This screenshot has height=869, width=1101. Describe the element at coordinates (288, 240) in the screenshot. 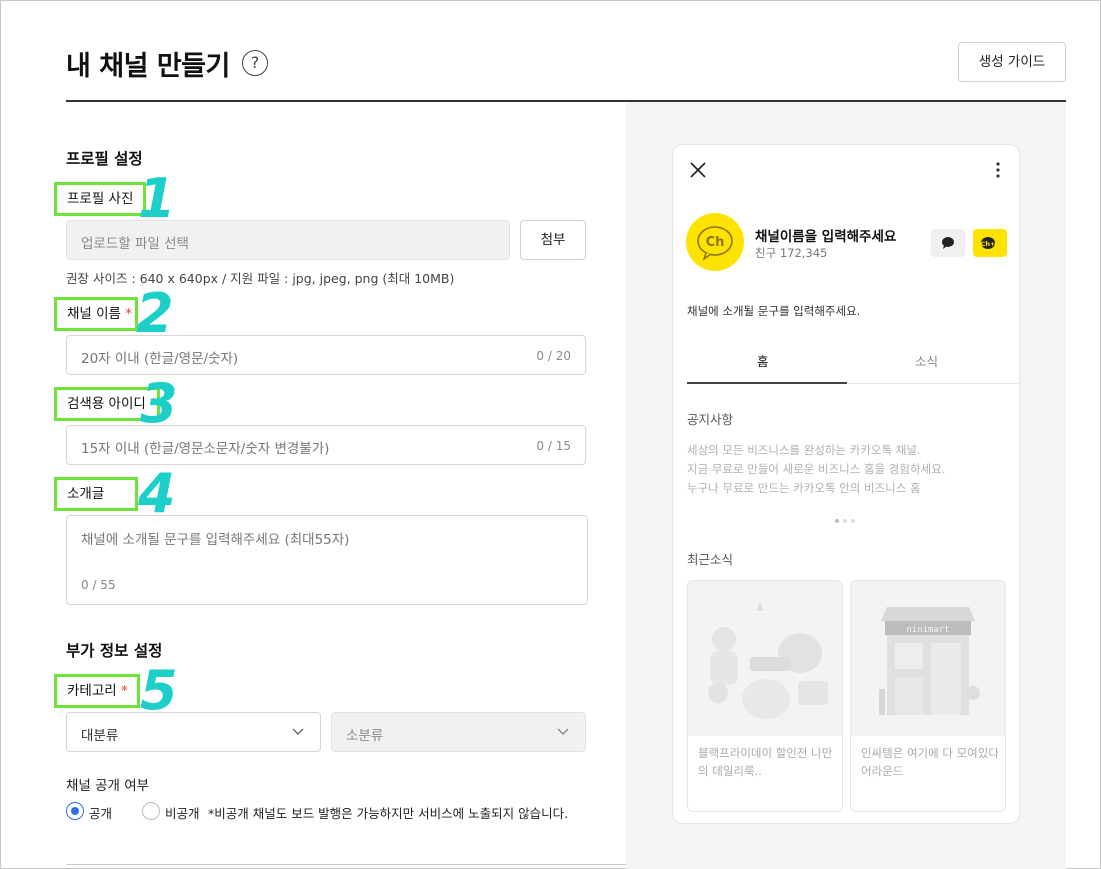

I see `profile-photo-file-input: 업로드할 파일 선택` at that location.